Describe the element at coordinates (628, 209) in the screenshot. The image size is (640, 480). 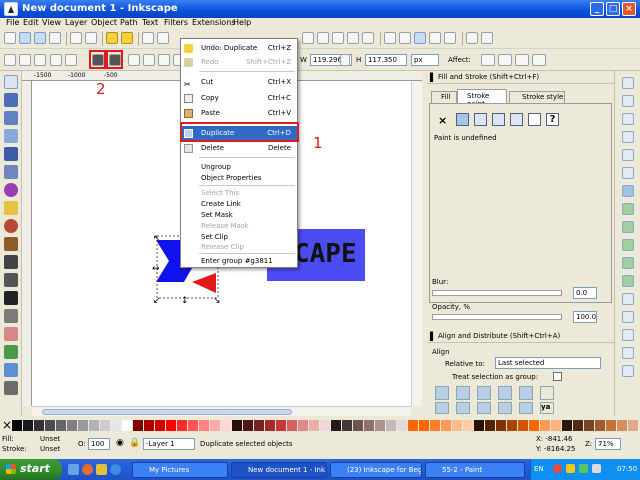
I see `snap-paths-icon` at that location.